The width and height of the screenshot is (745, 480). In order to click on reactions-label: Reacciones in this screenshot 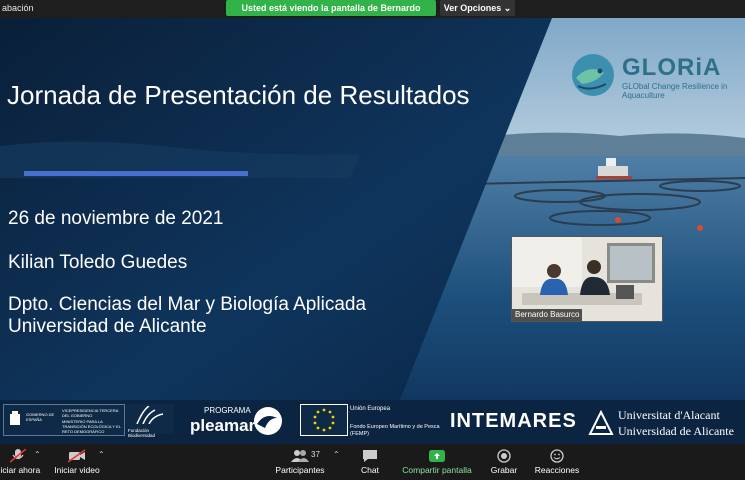, I will do `click(557, 470)`.